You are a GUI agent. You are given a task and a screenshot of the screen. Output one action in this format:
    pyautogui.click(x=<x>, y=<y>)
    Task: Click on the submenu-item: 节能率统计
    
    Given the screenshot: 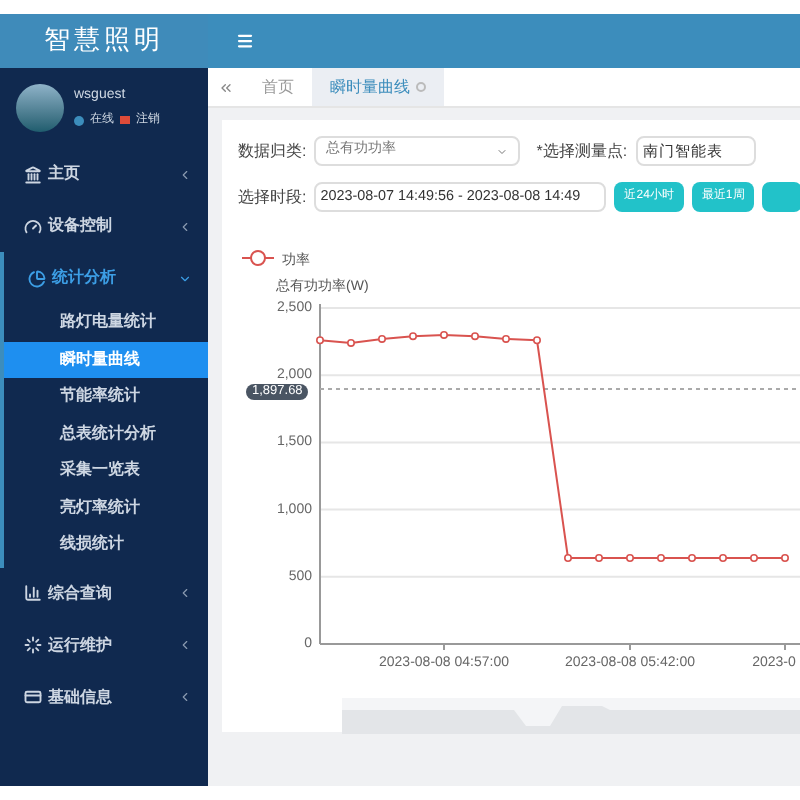 What is the action you would take?
    pyautogui.click(x=106, y=396)
    